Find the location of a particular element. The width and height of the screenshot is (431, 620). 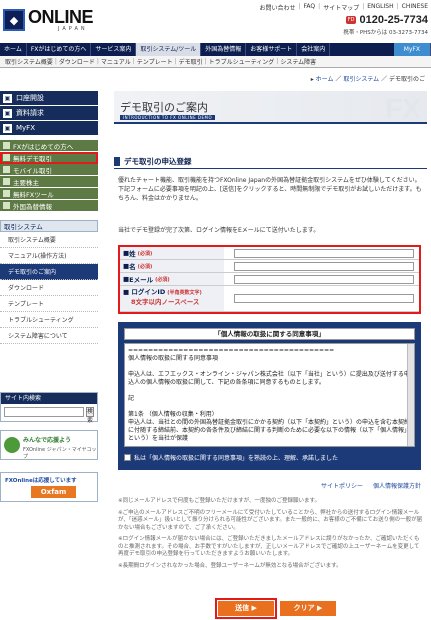

site-policy-link: サイトポリシー is located at coordinates (342, 485).